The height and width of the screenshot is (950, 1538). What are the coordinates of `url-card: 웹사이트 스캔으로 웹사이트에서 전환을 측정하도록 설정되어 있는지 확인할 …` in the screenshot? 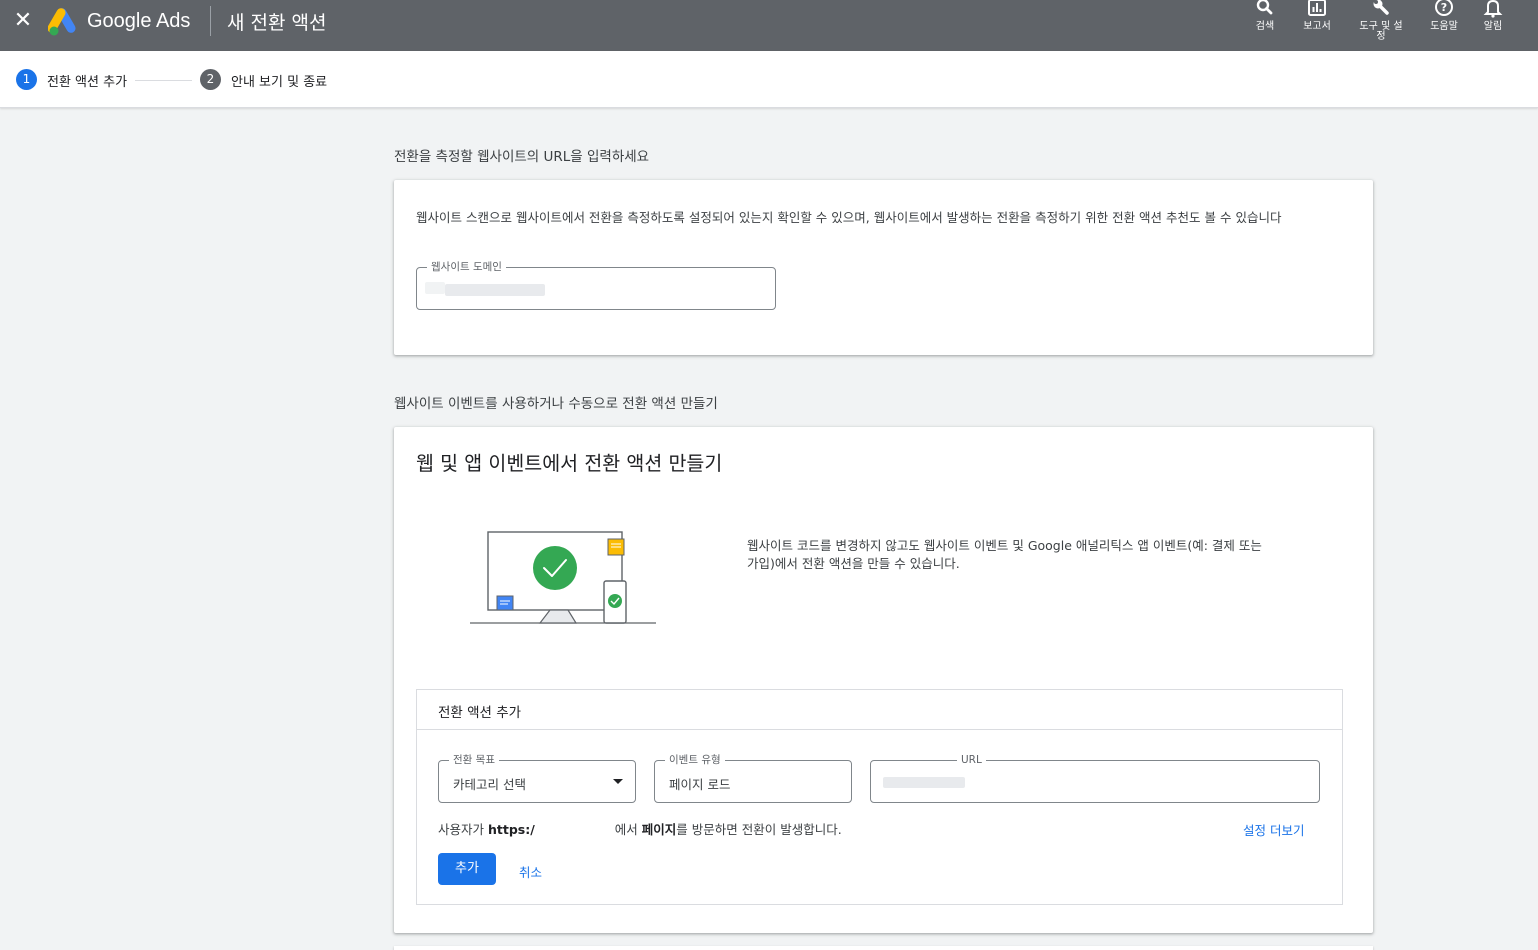 It's located at (883, 267).